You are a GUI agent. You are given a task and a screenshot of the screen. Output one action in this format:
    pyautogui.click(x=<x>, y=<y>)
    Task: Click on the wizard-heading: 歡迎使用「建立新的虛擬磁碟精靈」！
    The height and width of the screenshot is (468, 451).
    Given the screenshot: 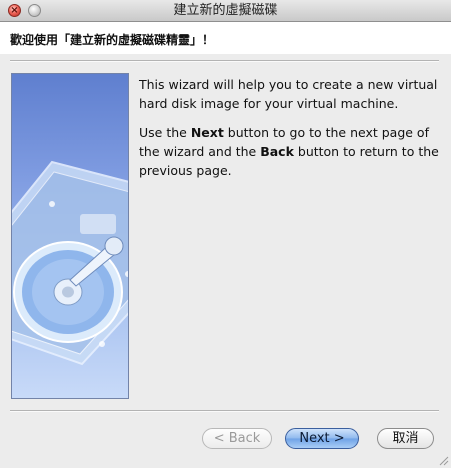 What is the action you would take?
    pyautogui.click(x=112, y=40)
    